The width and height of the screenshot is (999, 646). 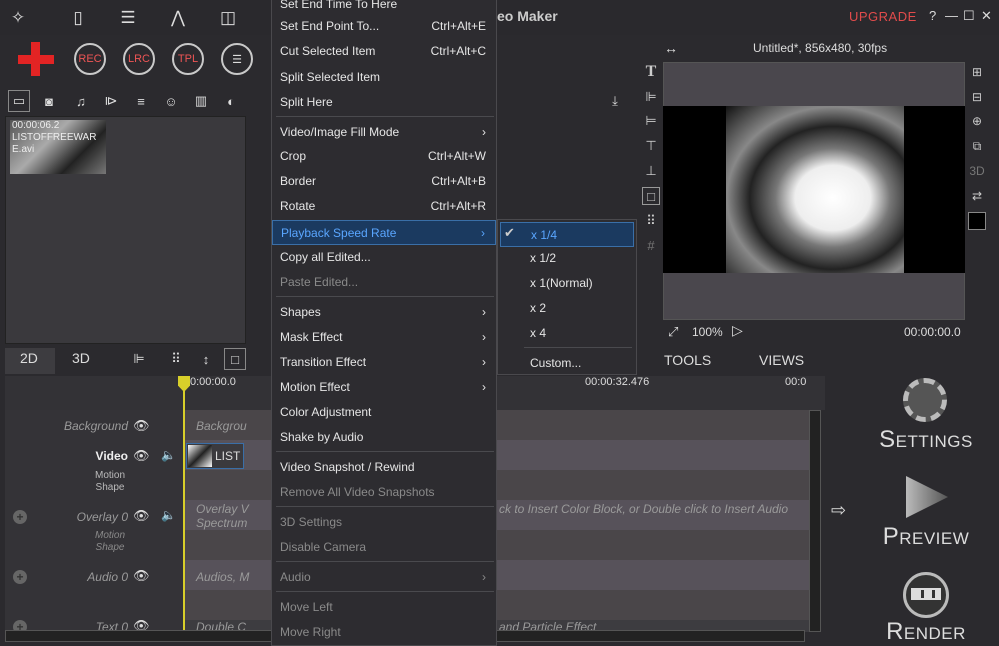 I want to click on rec-button: REC, so click(x=90, y=59).